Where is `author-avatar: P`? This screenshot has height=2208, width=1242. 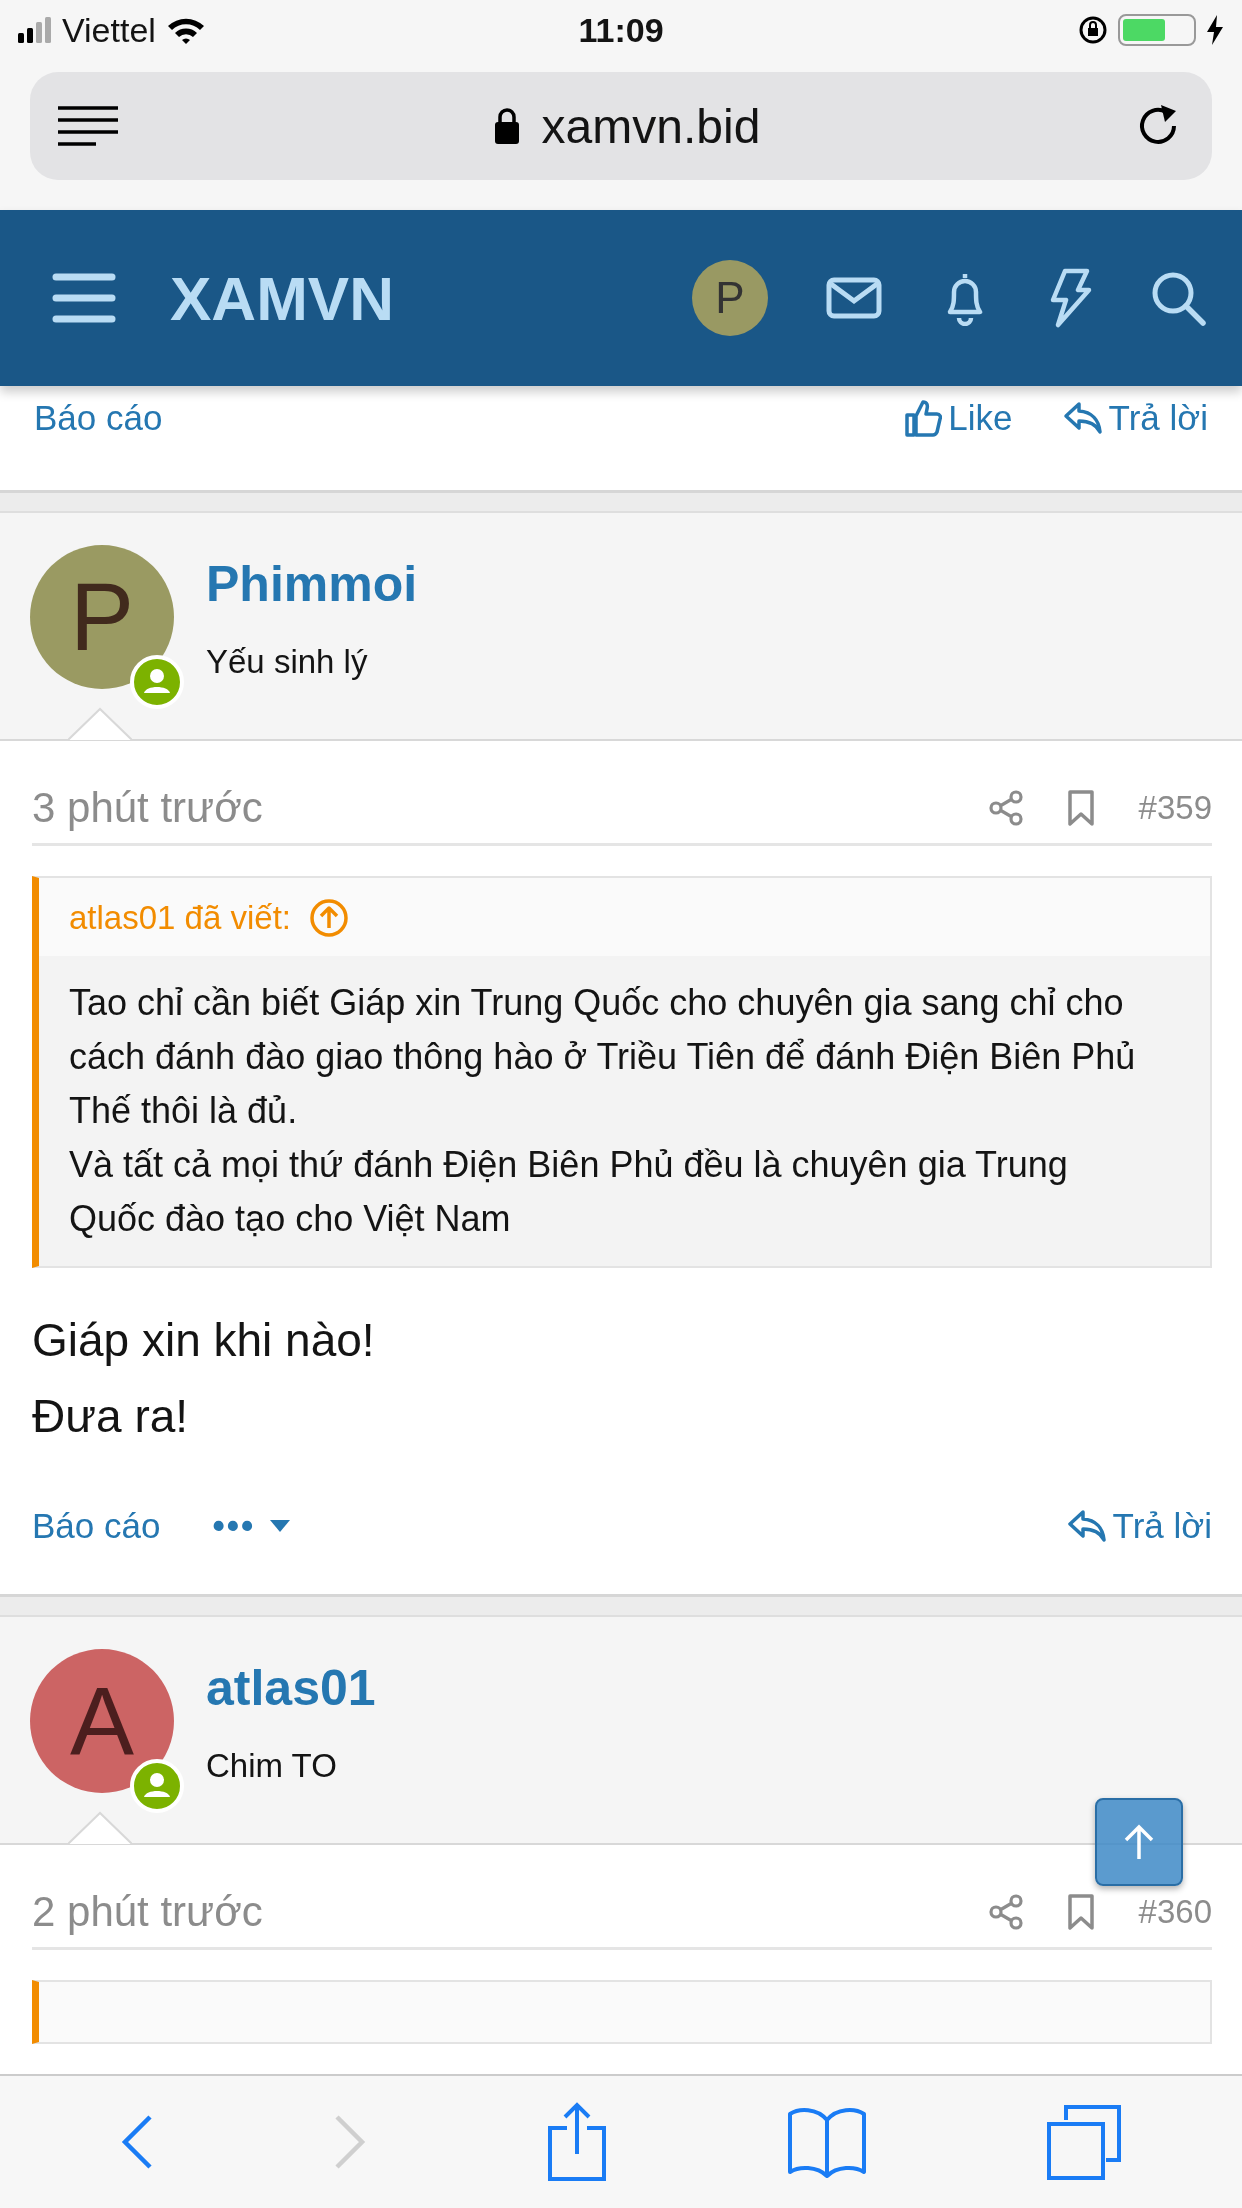 author-avatar: P is located at coordinates (102, 617).